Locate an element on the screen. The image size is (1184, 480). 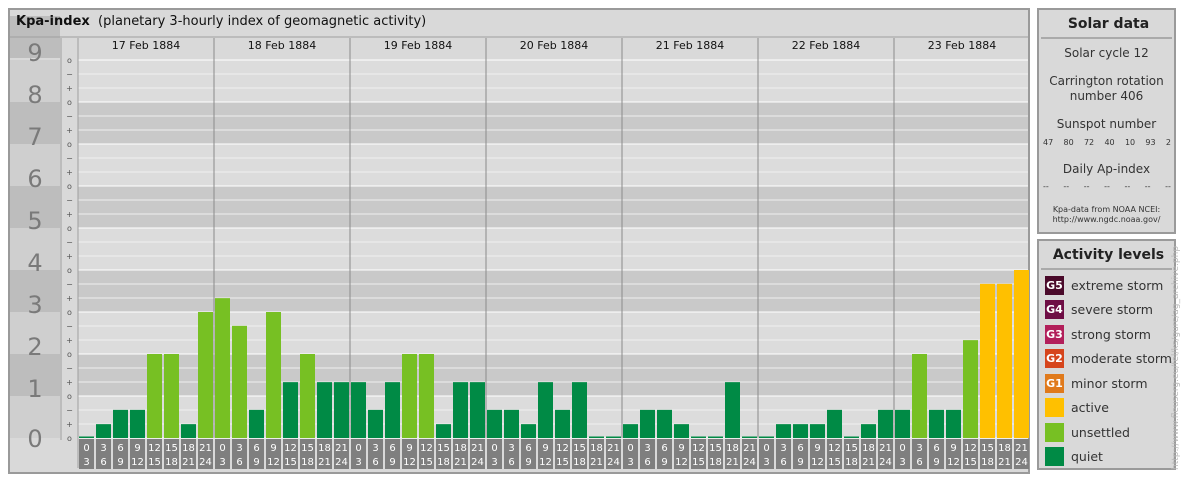
y-tick-label: 1 is located at coordinates (34, 389).